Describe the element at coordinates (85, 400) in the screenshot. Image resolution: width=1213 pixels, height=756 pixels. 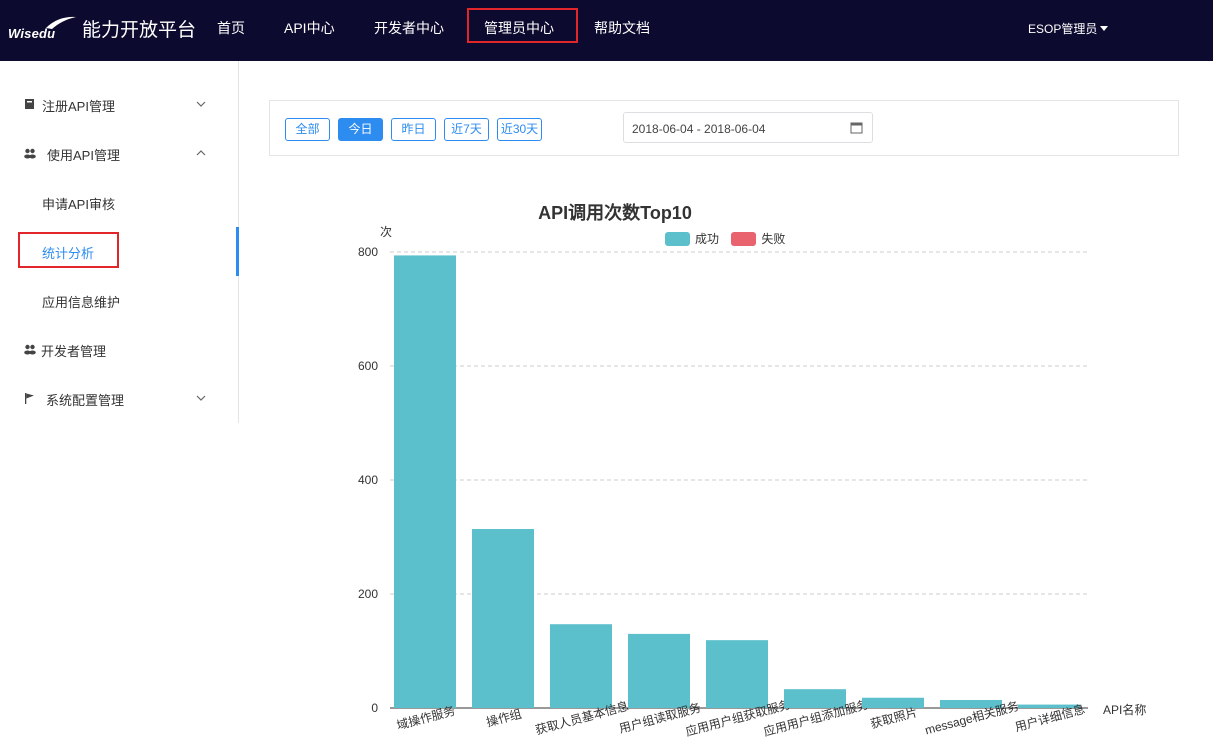
I see `sidebar-item-label: 系统配置管理` at that location.